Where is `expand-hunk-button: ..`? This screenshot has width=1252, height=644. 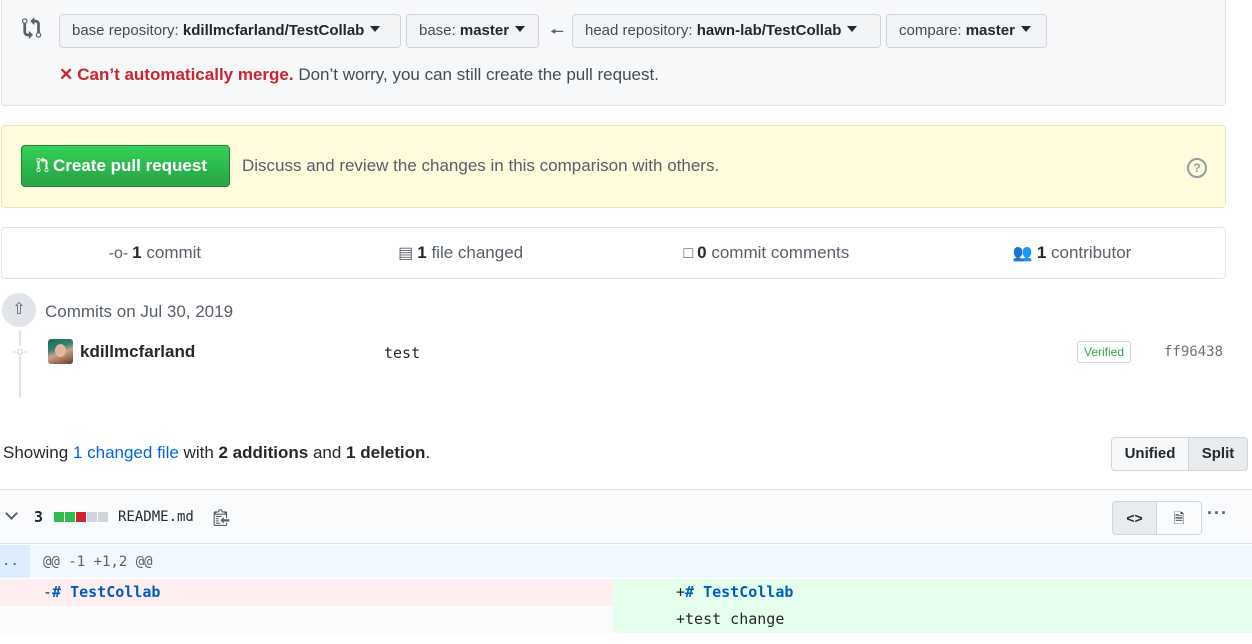 expand-hunk-button: .. is located at coordinates (15, 561).